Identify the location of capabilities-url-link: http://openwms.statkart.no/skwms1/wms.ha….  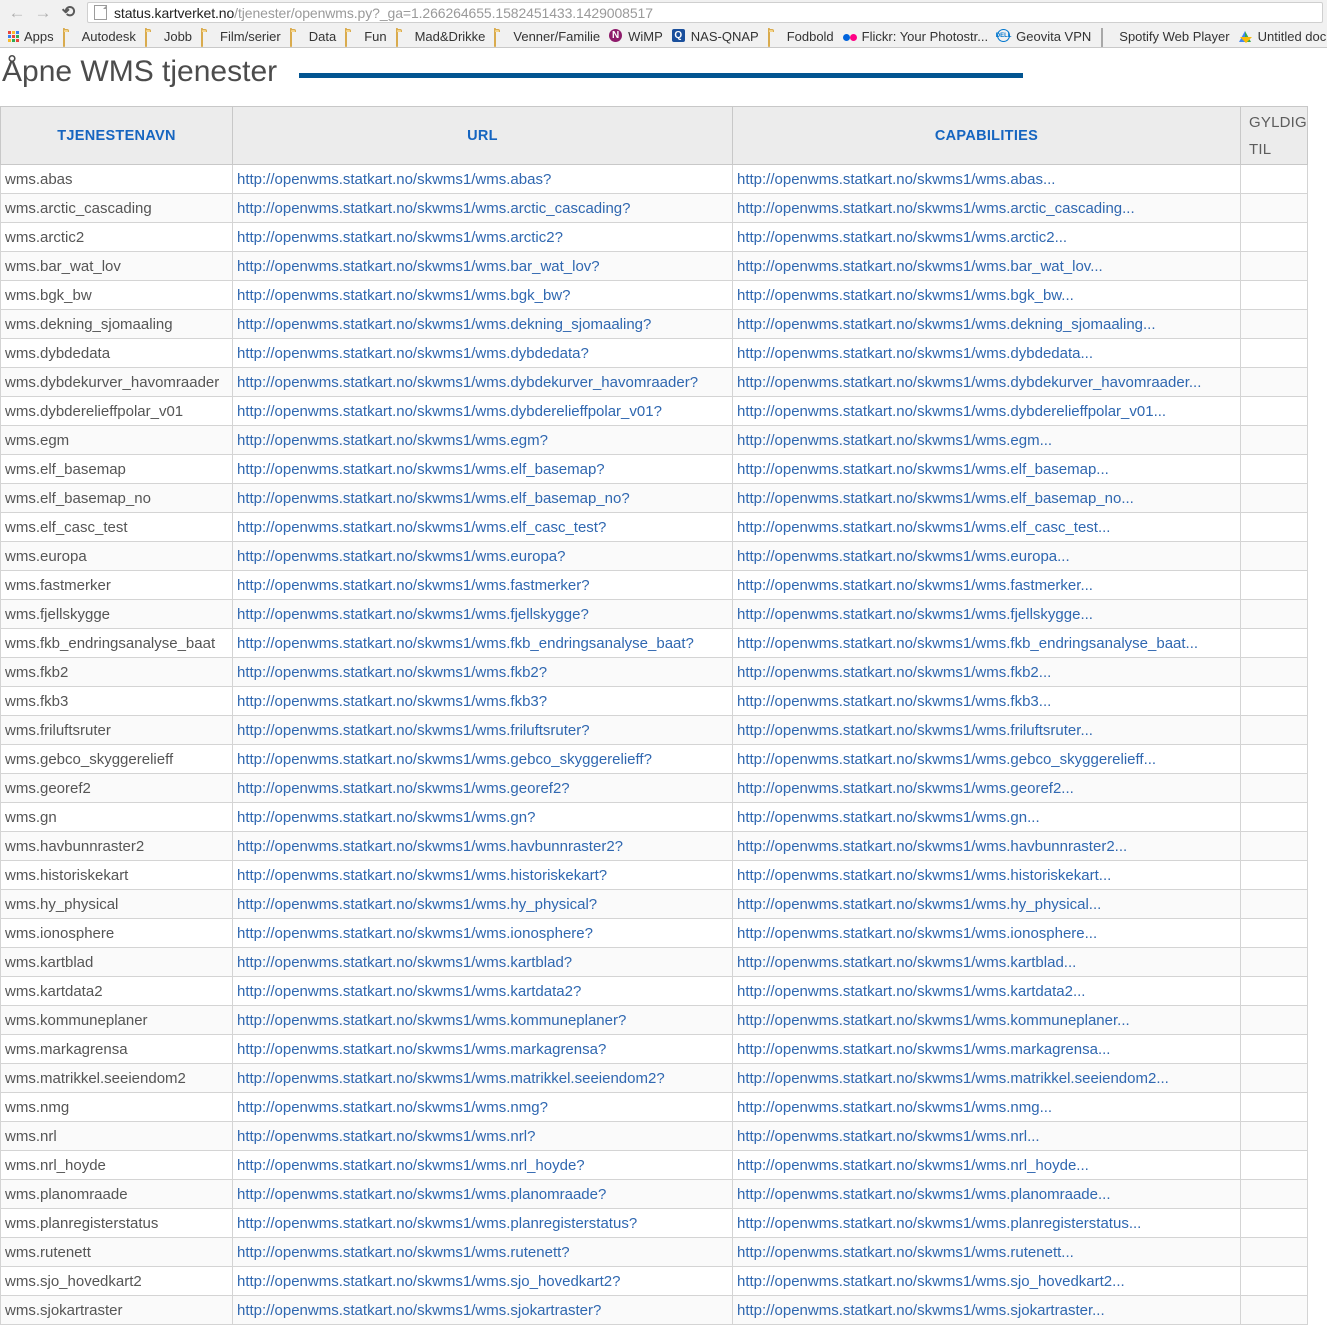
(932, 846).